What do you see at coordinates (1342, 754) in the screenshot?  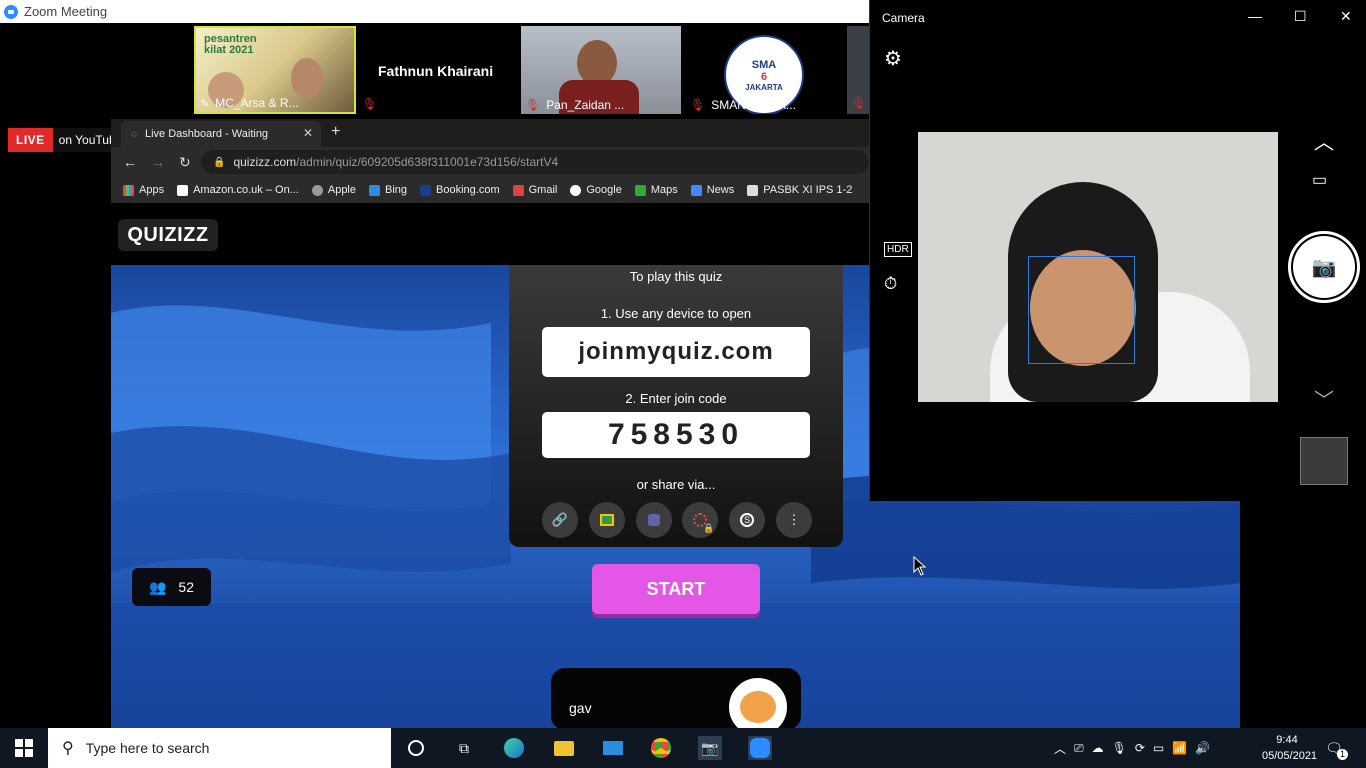 I see `notification-count: 1` at bounding box center [1342, 754].